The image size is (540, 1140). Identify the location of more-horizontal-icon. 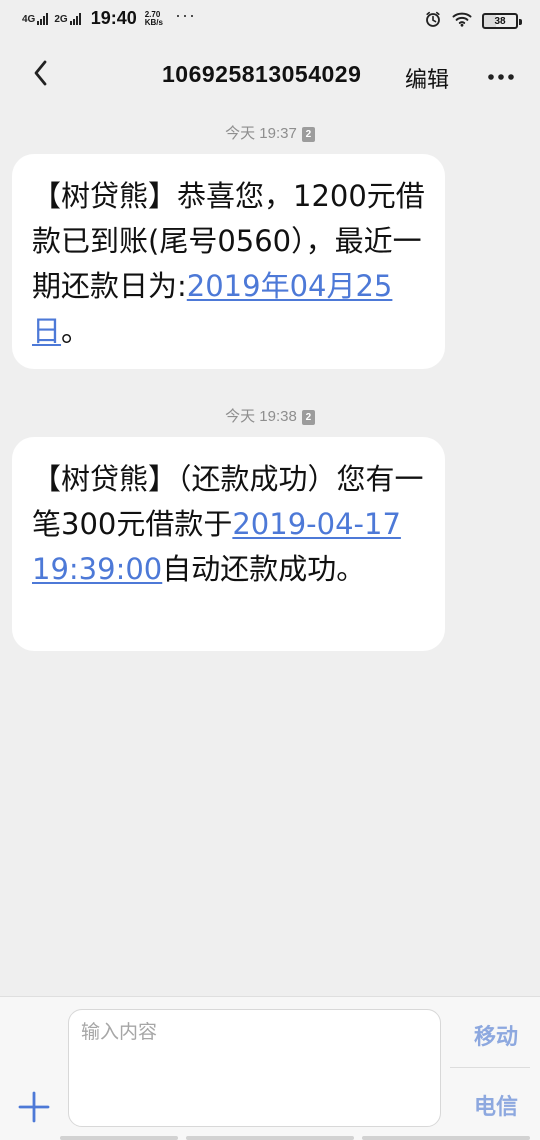
(501, 75).